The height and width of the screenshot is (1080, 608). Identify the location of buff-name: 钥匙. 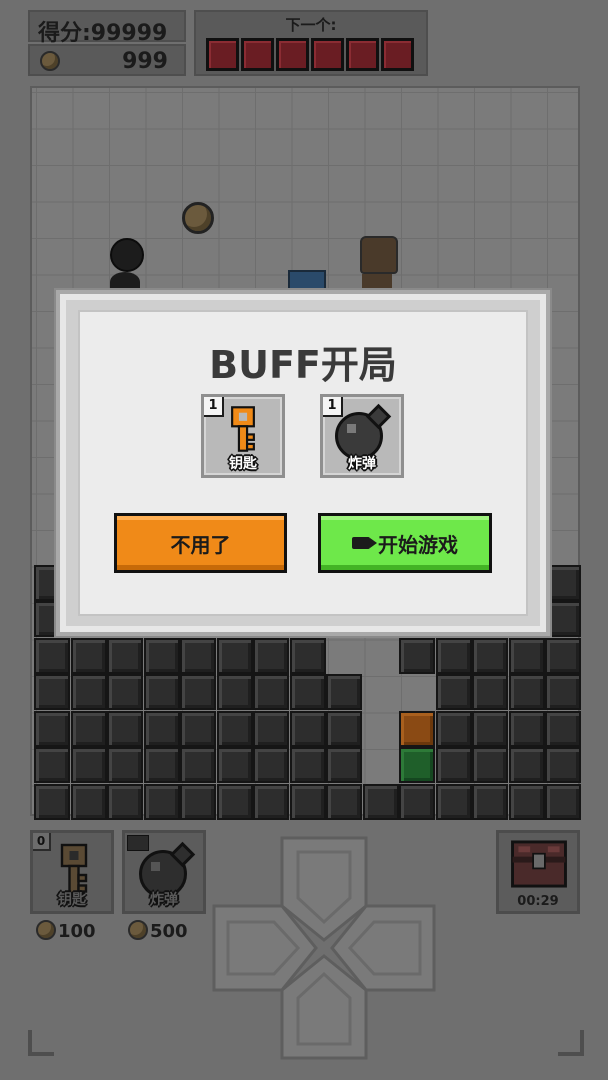
(243, 464).